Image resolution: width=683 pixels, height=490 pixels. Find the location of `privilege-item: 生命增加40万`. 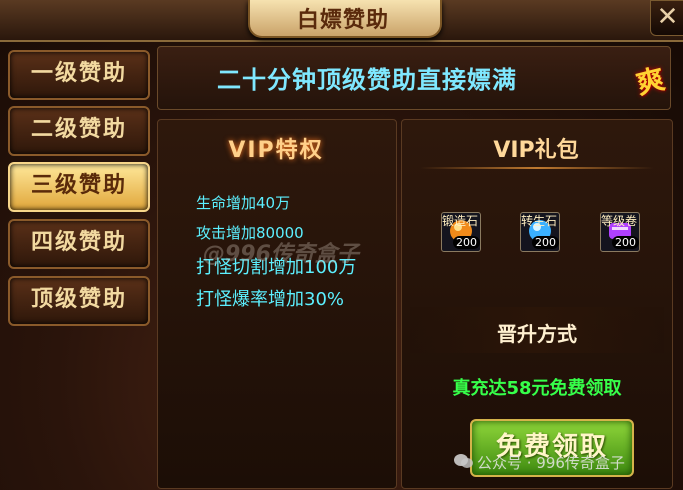

privilege-item: 生命增加40万 is located at coordinates (243, 203).